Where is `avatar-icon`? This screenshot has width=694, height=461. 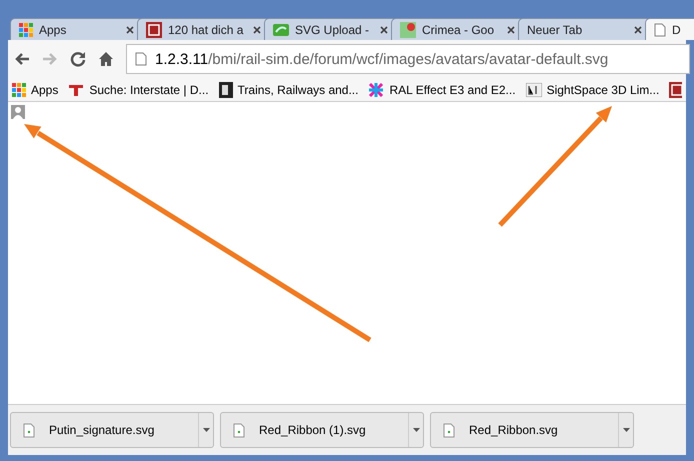
avatar-icon is located at coordinates (18, 112).